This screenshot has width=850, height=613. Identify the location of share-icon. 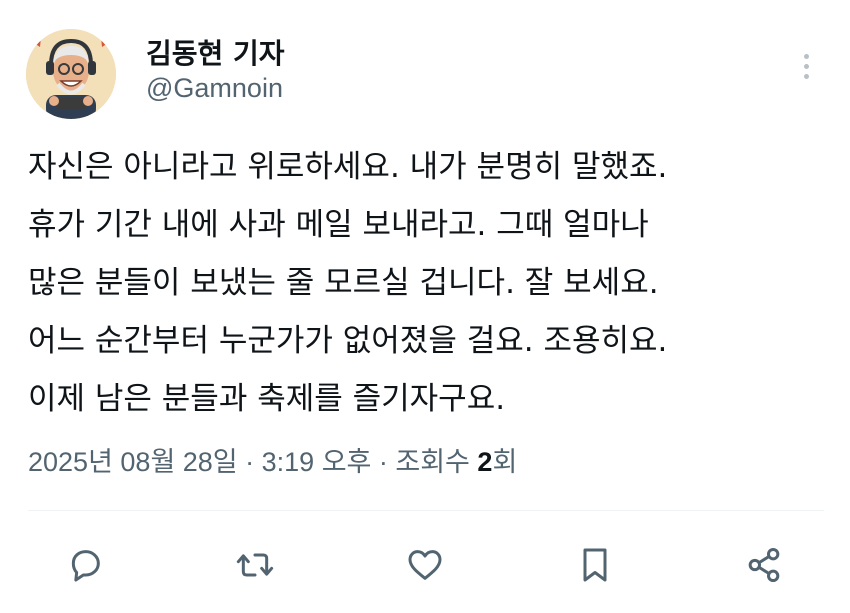
(764, 565).